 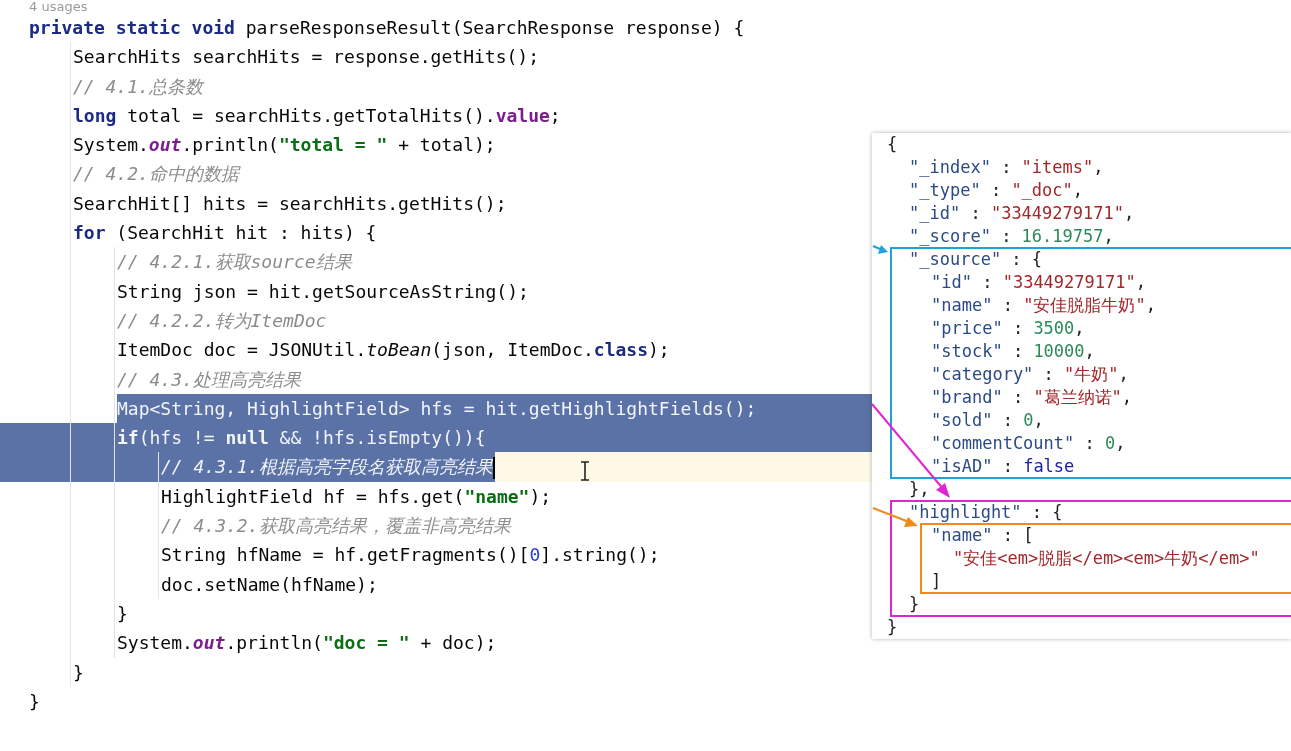 I want to click on json-line: {, so click(x=892, y=144).